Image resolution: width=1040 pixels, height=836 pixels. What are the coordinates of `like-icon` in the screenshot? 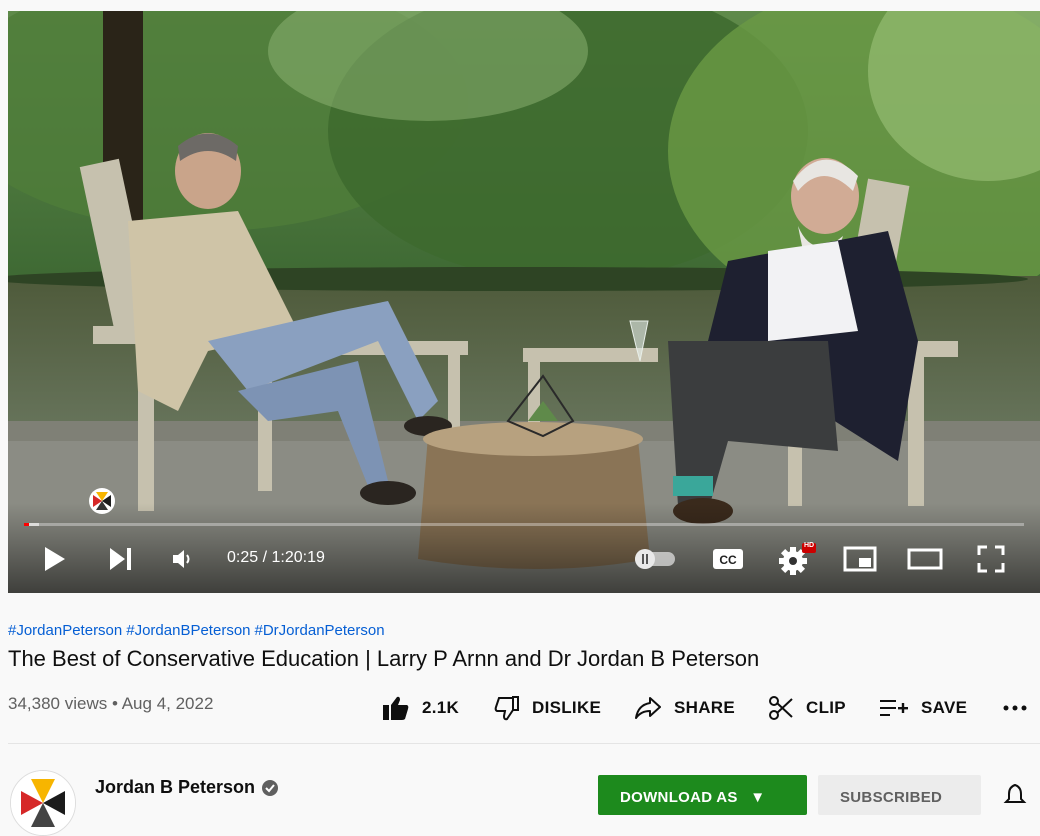 It's located at (396, 708).